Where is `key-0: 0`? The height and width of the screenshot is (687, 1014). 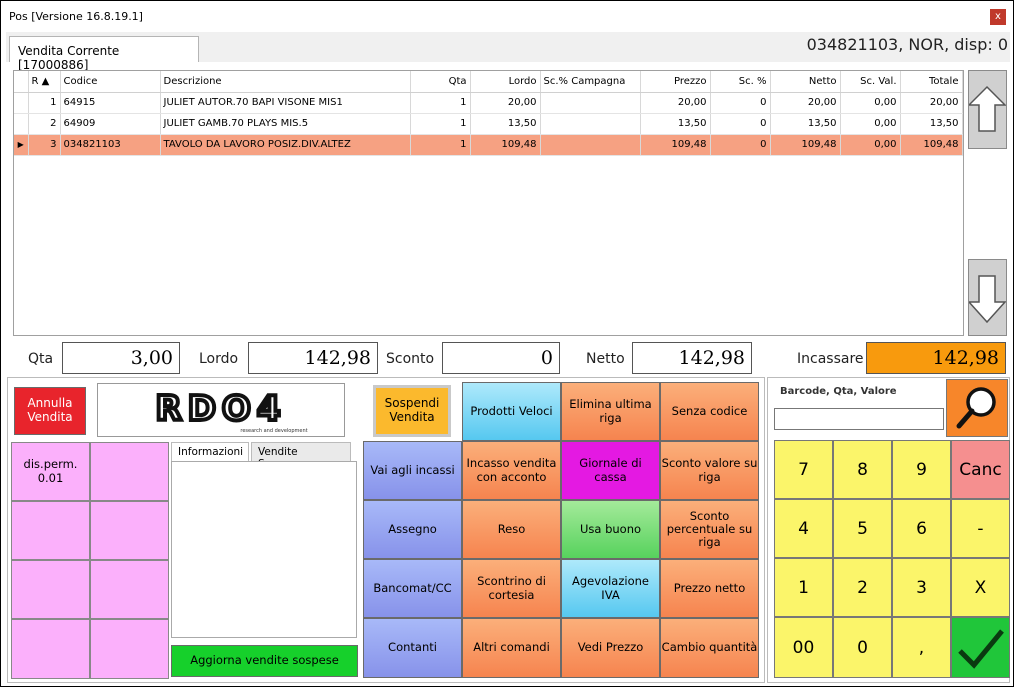 key-0: 0 is located at coordinates (862, 647).